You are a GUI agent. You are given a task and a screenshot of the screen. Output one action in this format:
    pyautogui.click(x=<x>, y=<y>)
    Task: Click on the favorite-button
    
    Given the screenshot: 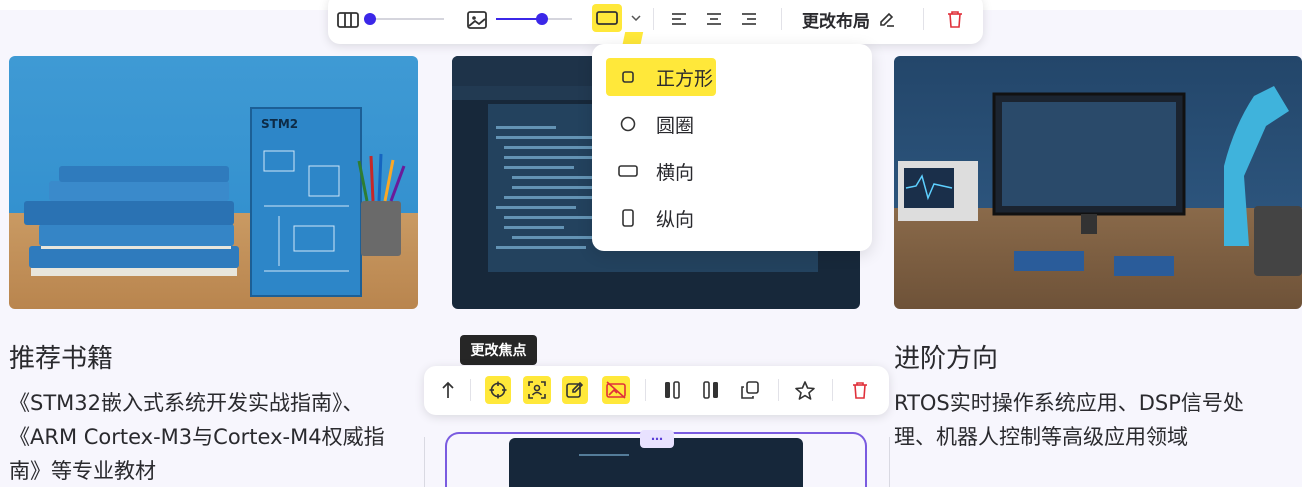 What is the action you would take?
    pyautogui.click(x=805, y=390)
    